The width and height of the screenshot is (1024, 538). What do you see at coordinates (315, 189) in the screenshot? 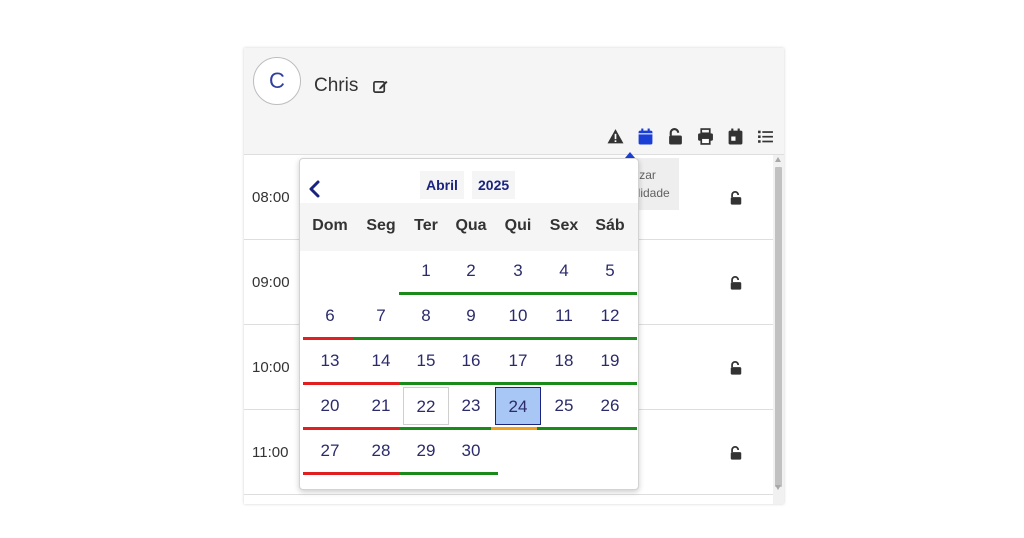
I see `prev-month-chevron-icon` at bounding box center [315, 189].